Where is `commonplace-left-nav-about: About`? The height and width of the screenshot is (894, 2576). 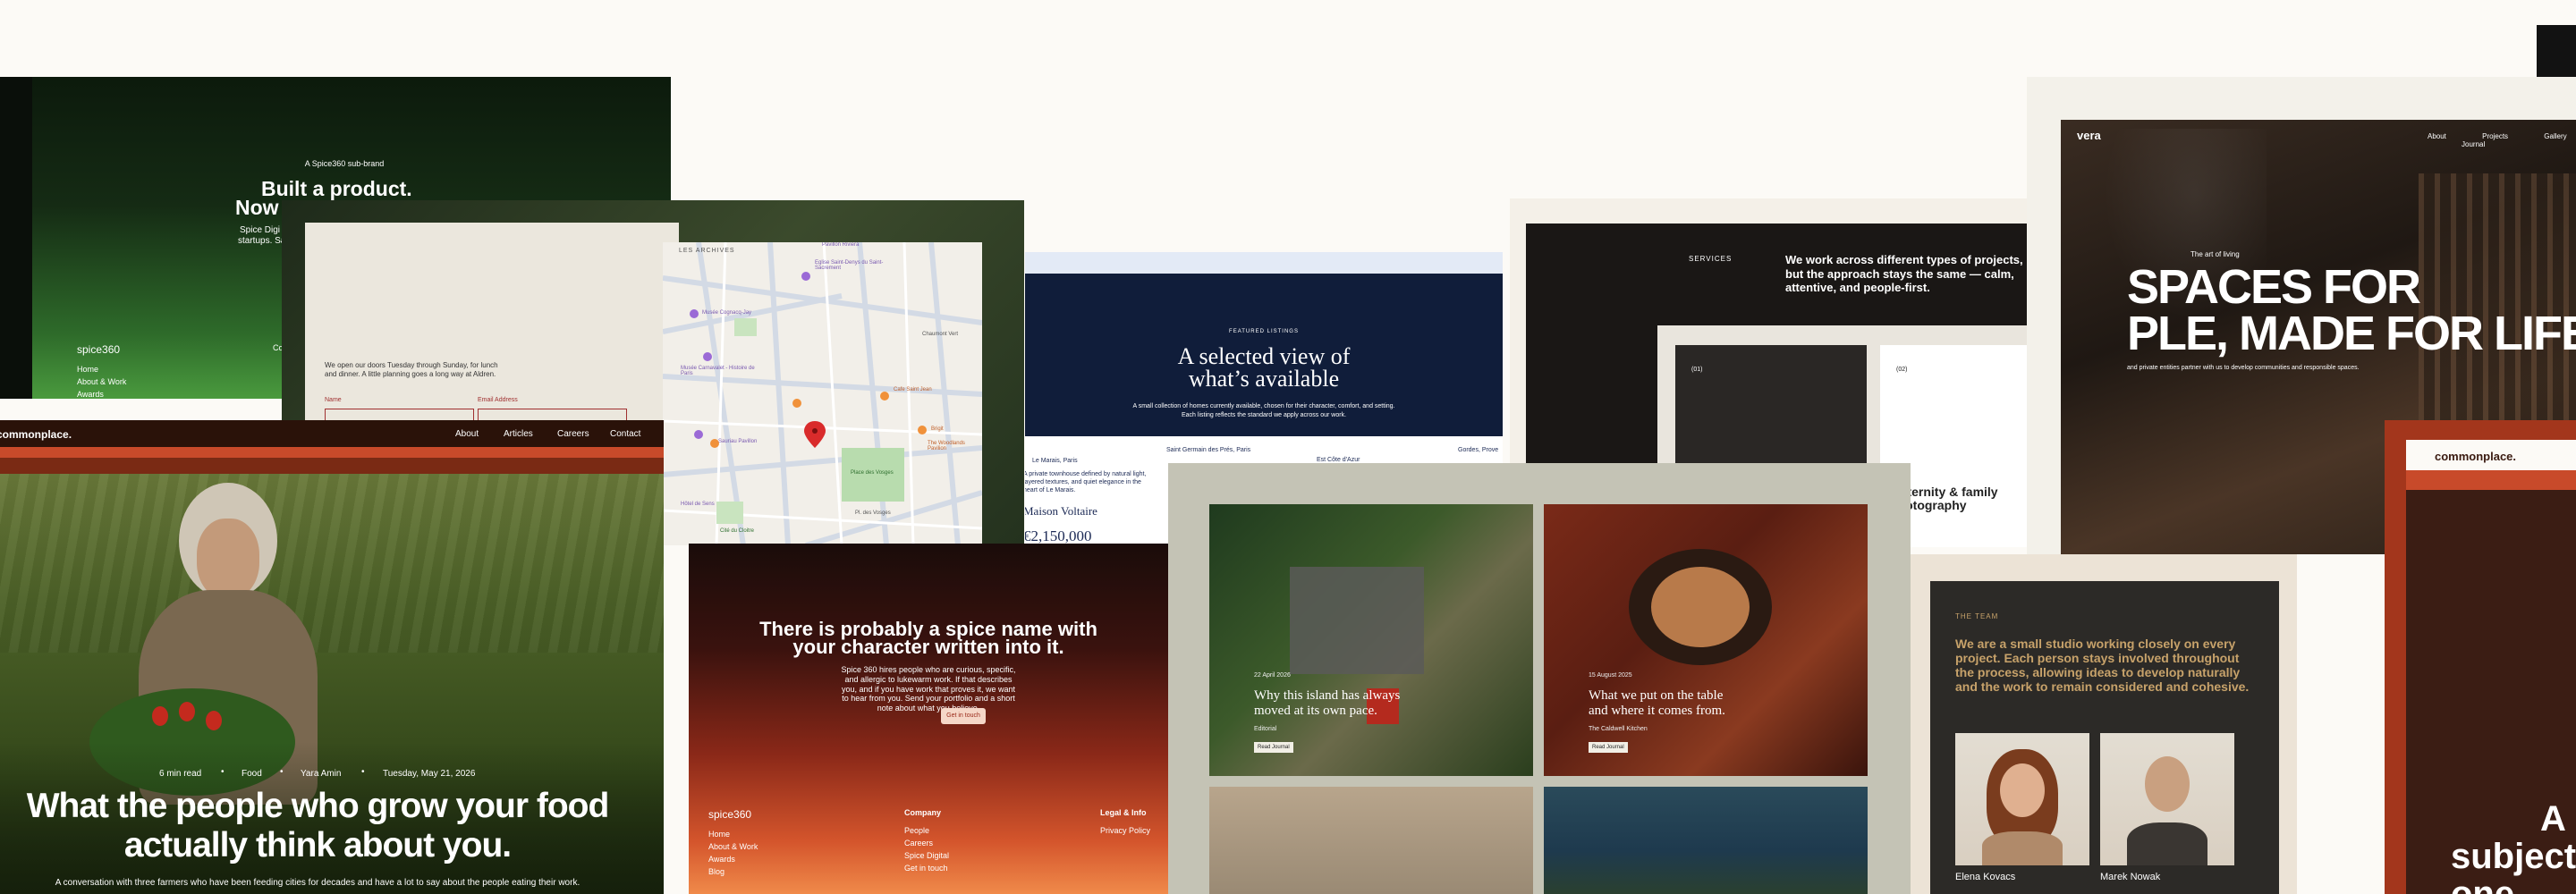 commonplace-left-nav-about: About is located at coordinates (467, 434).